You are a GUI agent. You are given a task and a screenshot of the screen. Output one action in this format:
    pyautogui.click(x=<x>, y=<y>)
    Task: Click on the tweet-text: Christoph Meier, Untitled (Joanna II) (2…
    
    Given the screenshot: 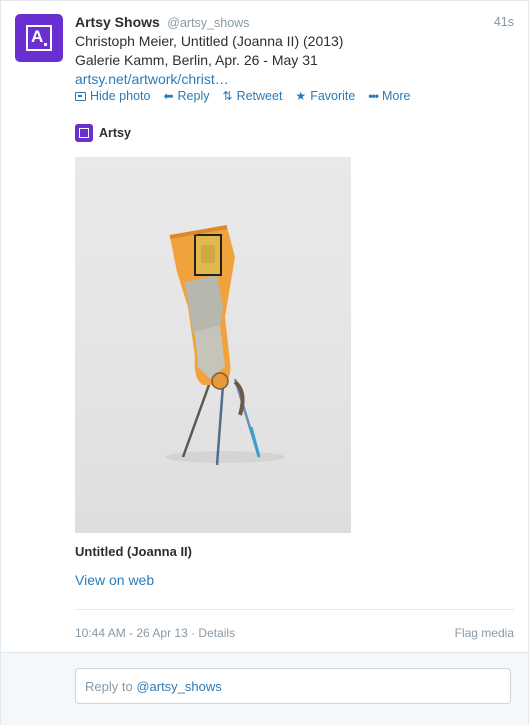 What is the action you would take?
    pyautogui.click(x=285, y=60)
    